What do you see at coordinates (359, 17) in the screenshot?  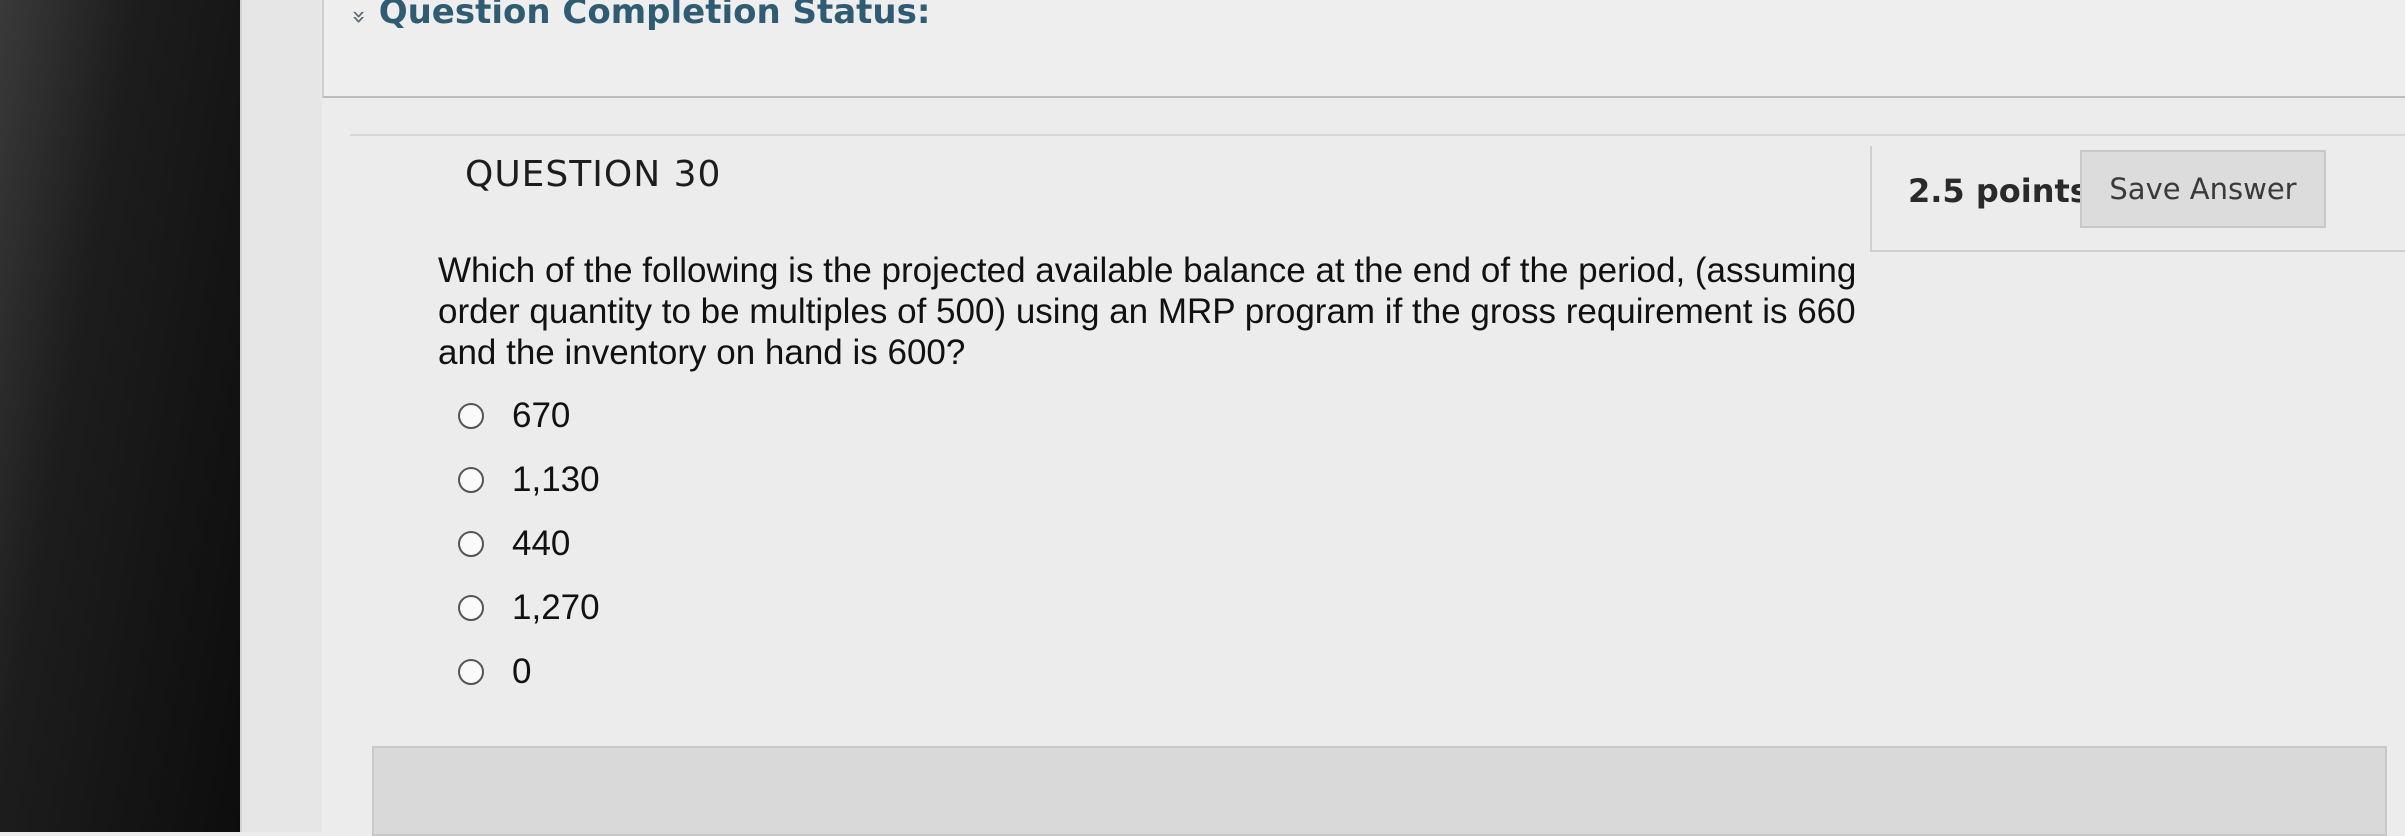 I see `chevron-down-icon: »` at bounding box center [359, 17].